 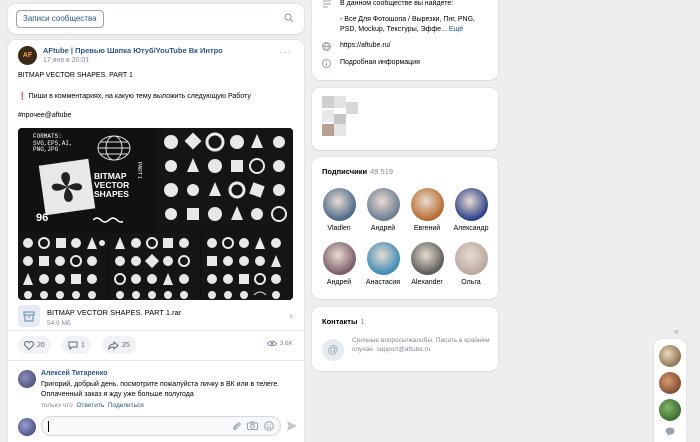 What do you see at coordinates (339, 228) in the screenshot?
I see `subscriber-name: Vladlen` at bounding box center [339, 228].